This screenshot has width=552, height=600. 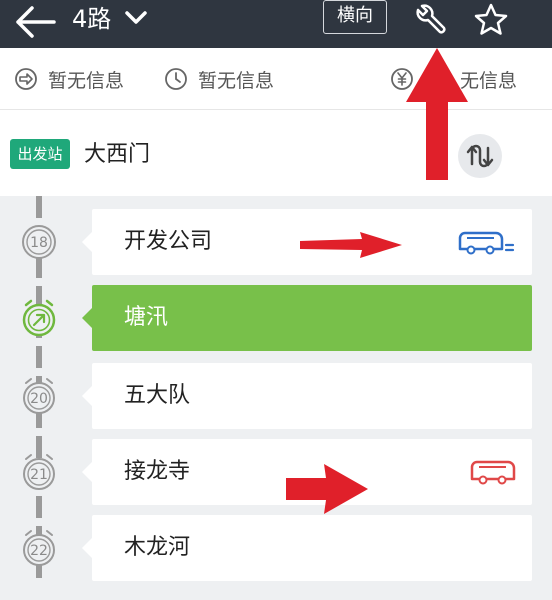 What do you see at coordinates (91, 19) in the screenshot?
I see `route-title: 4路` at bounding box center [91, 19].